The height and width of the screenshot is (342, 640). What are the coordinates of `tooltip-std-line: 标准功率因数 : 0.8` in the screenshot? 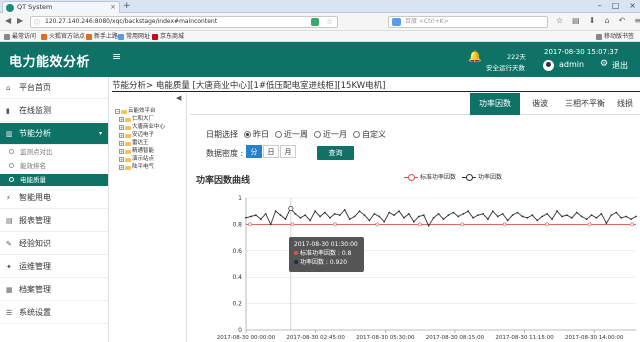 It's located at (326, 253).